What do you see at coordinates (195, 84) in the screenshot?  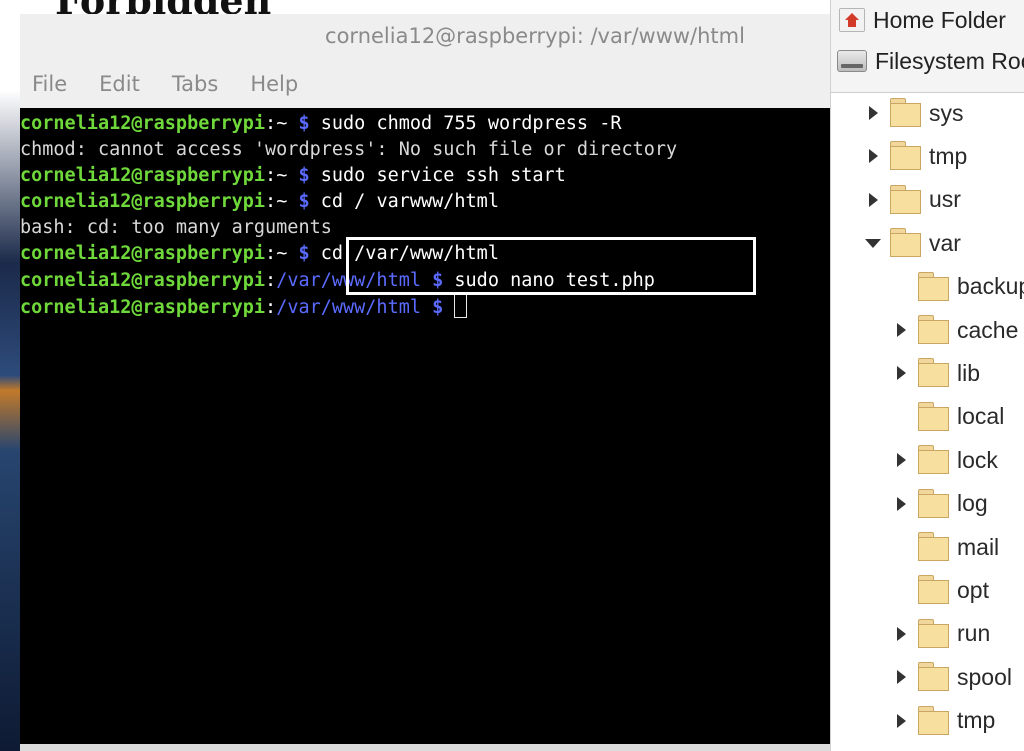 I see `menu-tabs: Tabs` at bounding box center [195, 84].